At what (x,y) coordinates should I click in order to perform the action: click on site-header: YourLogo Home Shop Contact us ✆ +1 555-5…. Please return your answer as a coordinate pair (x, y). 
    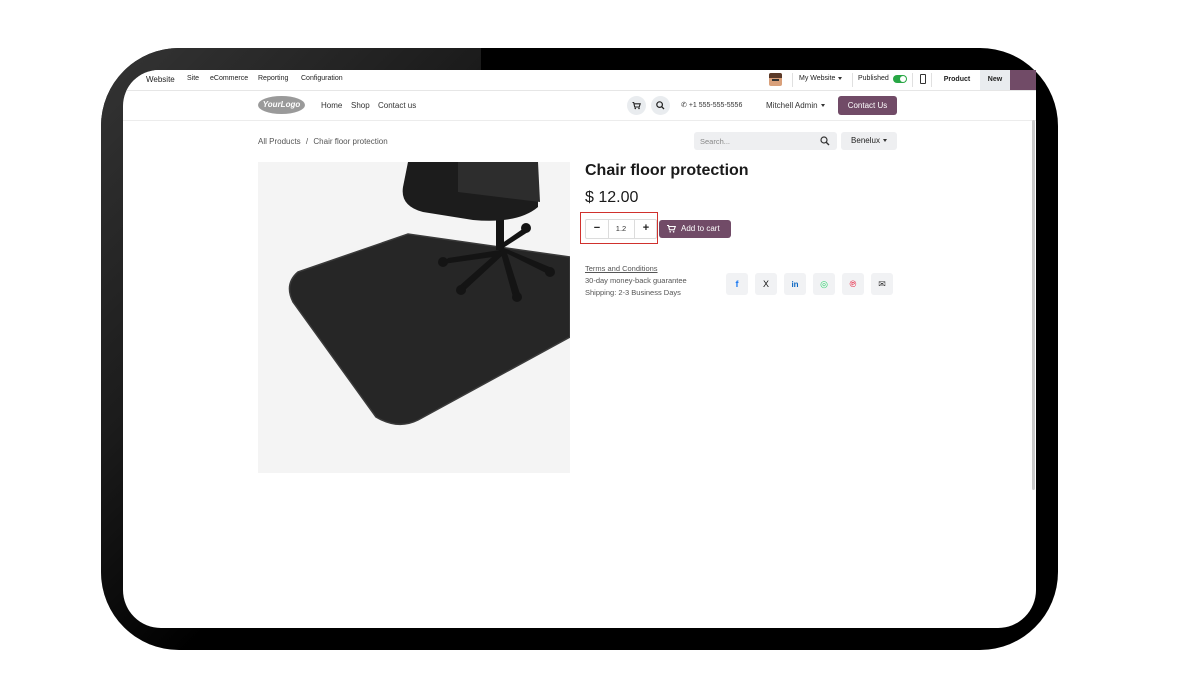
    Looking at the image, I should click on (579, 106).